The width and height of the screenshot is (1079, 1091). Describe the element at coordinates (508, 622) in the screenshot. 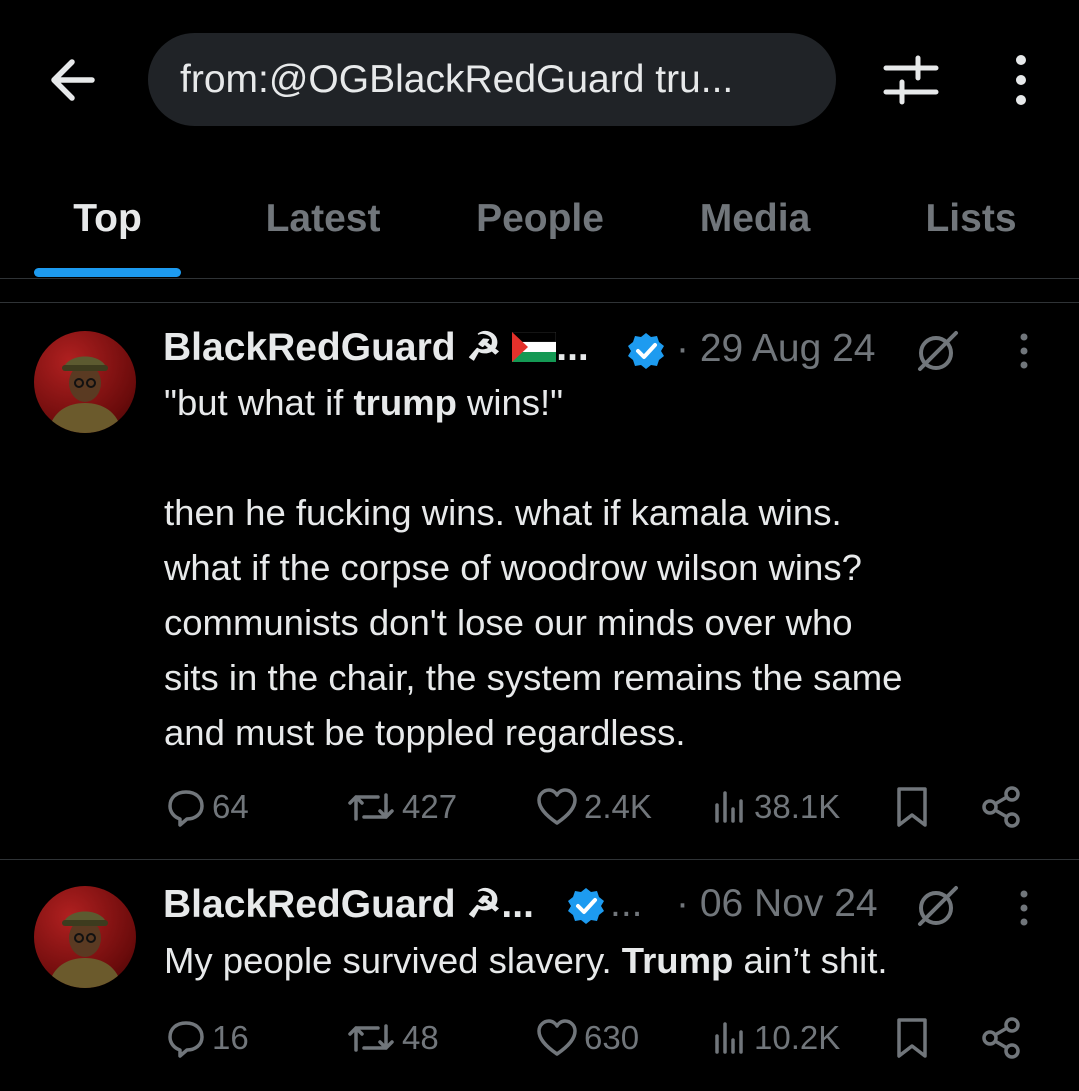

I see `tweet-line: communists don't lose our minds over who` at that location.